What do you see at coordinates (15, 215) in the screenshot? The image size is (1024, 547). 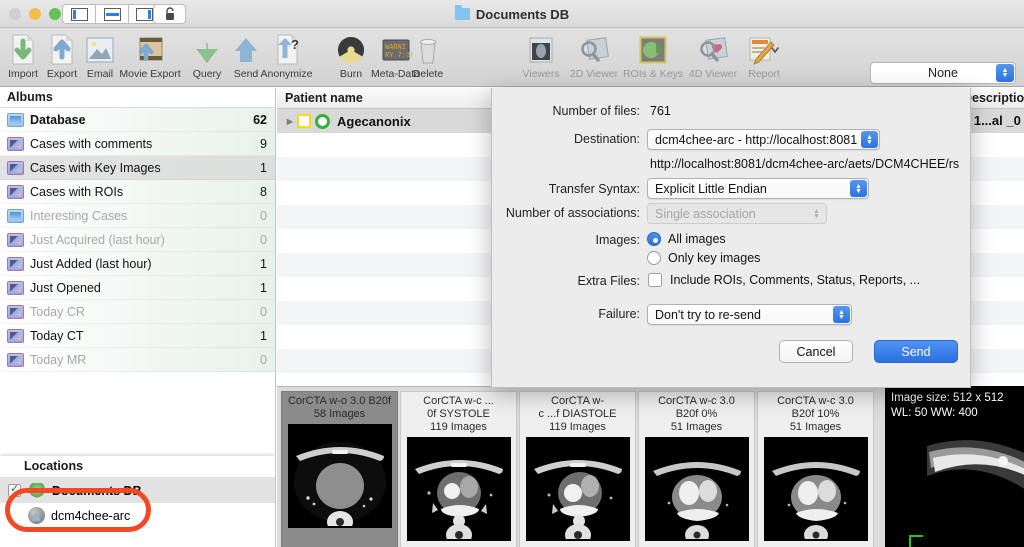 I see `database-icon` at bounding box center [15, 215].